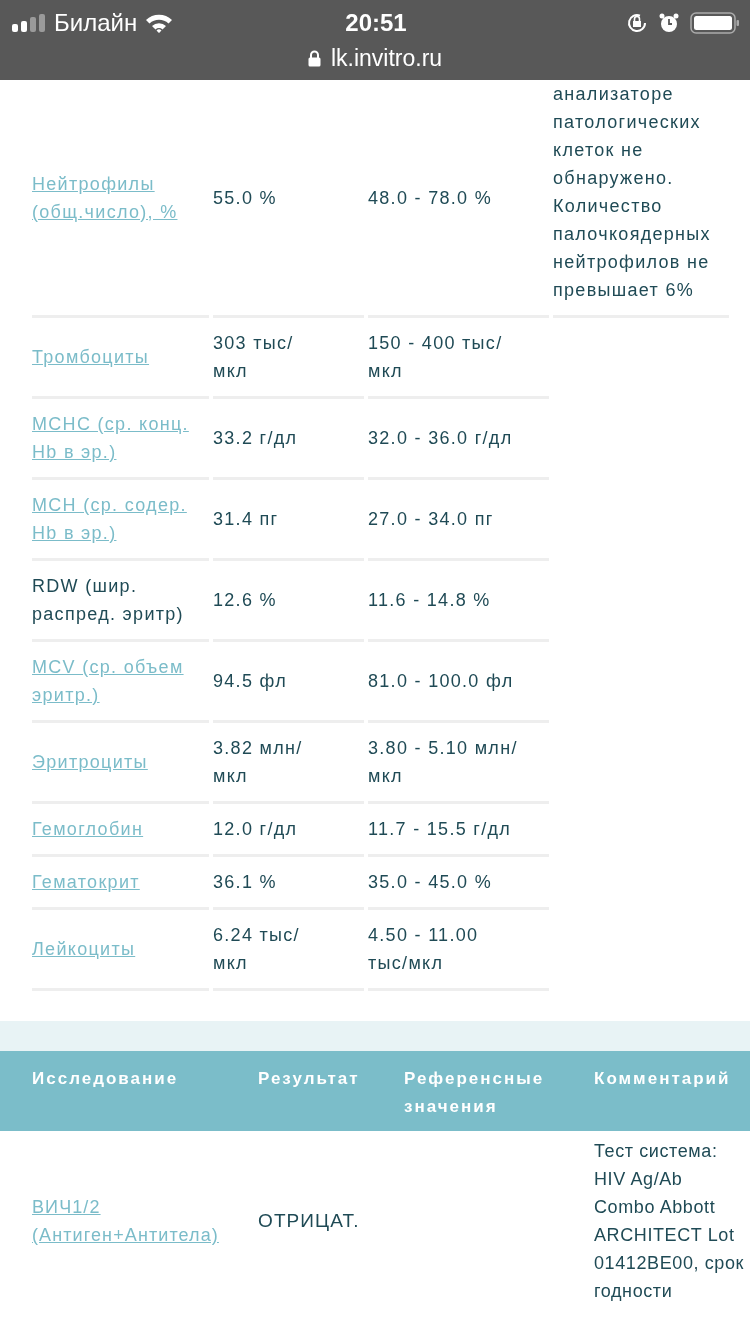 The image size is (750, 1334). Describe the element at coordinates (314, 58) in the screenshot. I see `lock-icon` at that location.